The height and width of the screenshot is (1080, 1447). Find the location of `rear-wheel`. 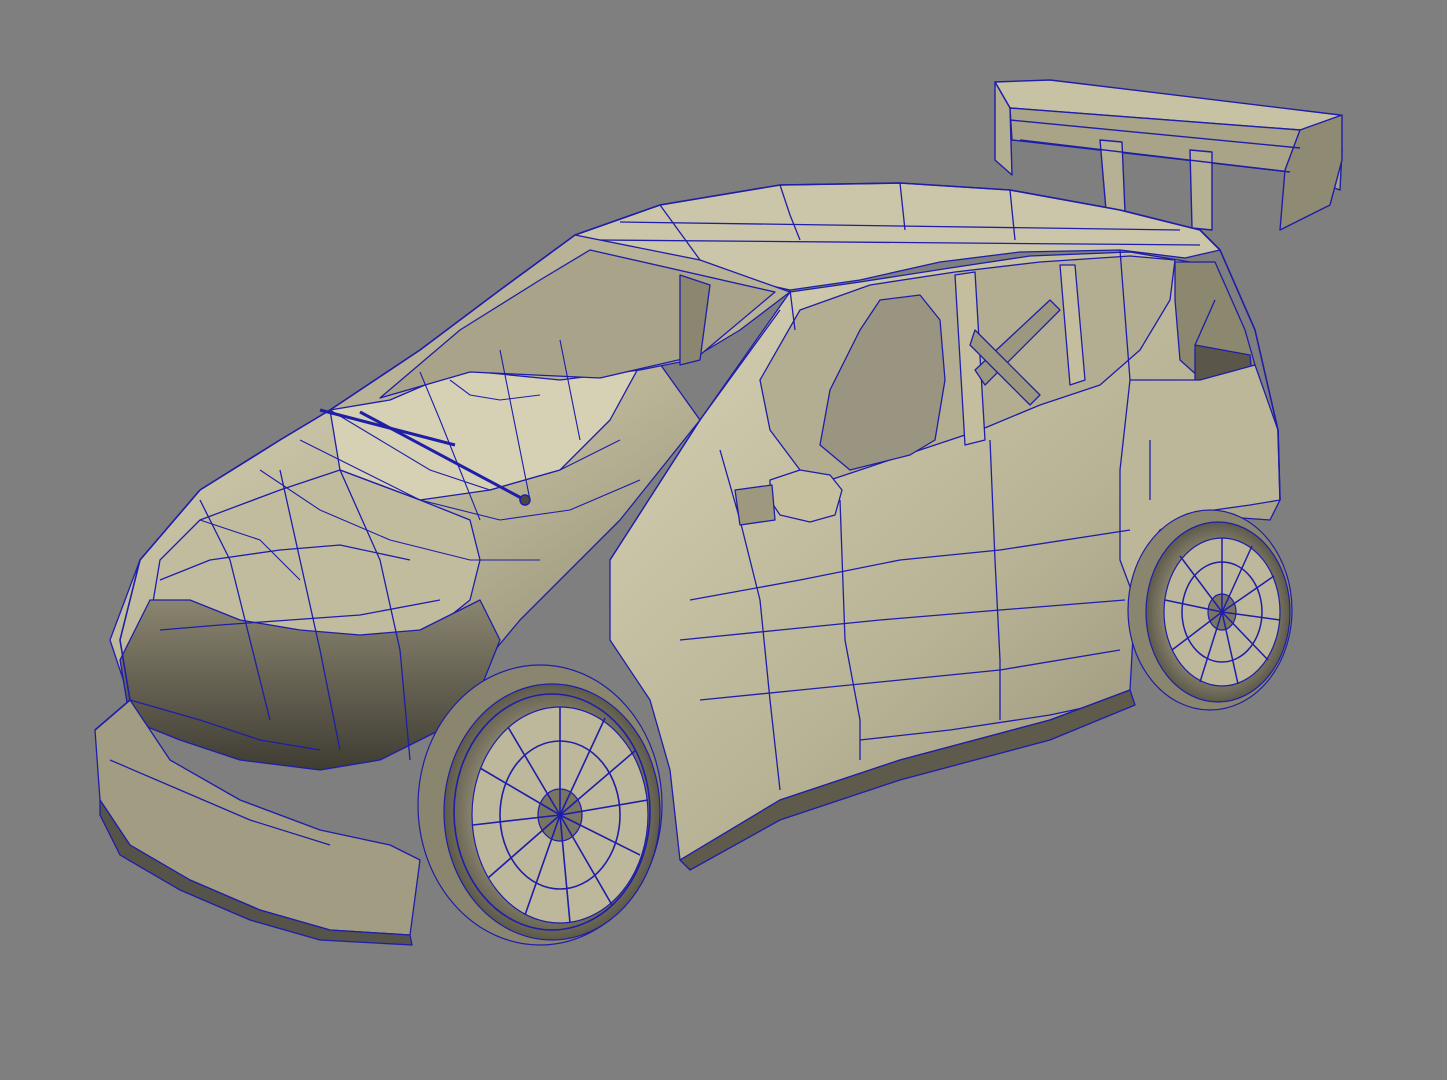

rear-wheel is located at coordinates (1210, 610).